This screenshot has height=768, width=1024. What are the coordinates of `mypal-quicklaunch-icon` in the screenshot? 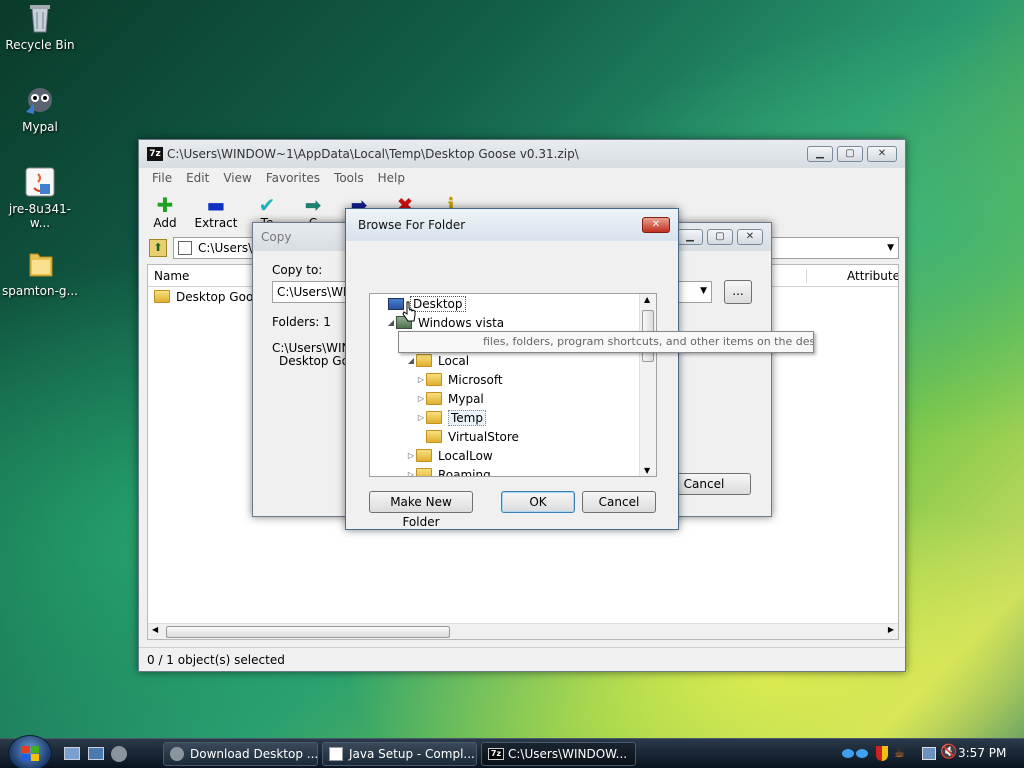 It's located at (119, 754).